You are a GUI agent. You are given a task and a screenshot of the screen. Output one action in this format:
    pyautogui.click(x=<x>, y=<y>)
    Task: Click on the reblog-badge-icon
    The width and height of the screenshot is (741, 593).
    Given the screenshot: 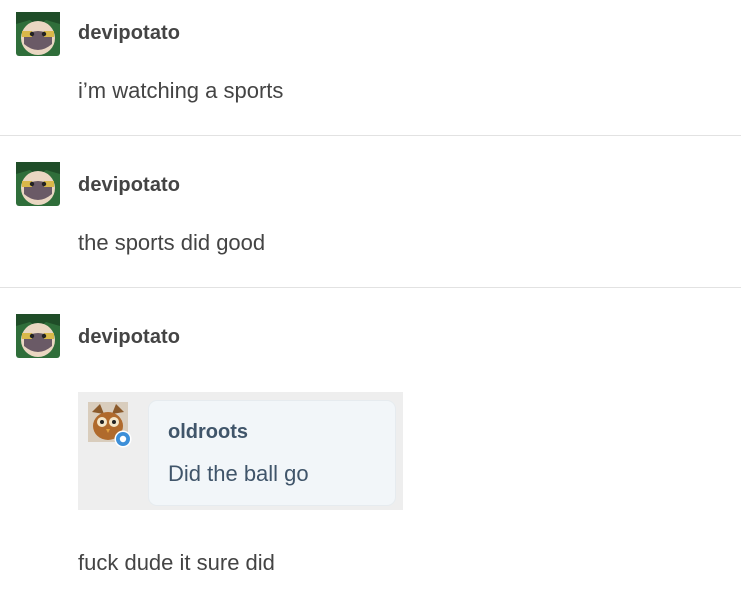 What is the action you would take?
    pyautogui.click(x=123, y=439)
    